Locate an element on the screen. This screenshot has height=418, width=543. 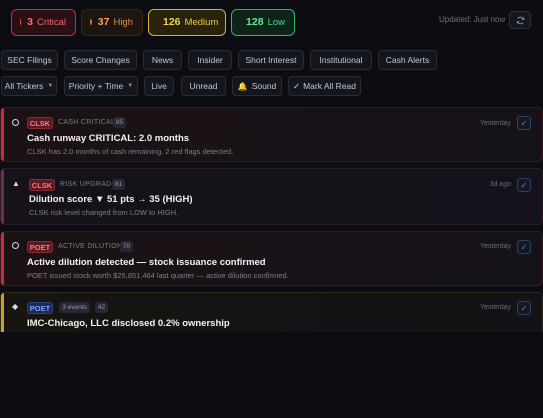
sound-toggle: 🔔 Sound is located at coordinates (257, 86).